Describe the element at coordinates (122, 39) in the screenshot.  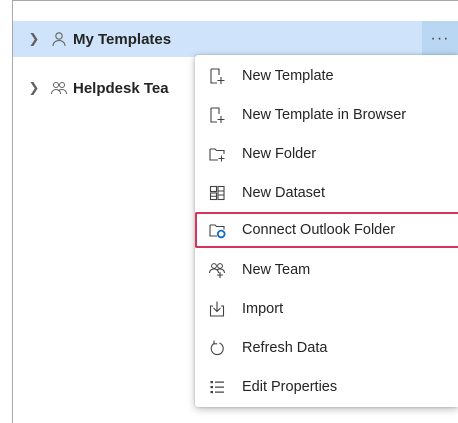
I see `tree-node-label: My Templates` at that location.